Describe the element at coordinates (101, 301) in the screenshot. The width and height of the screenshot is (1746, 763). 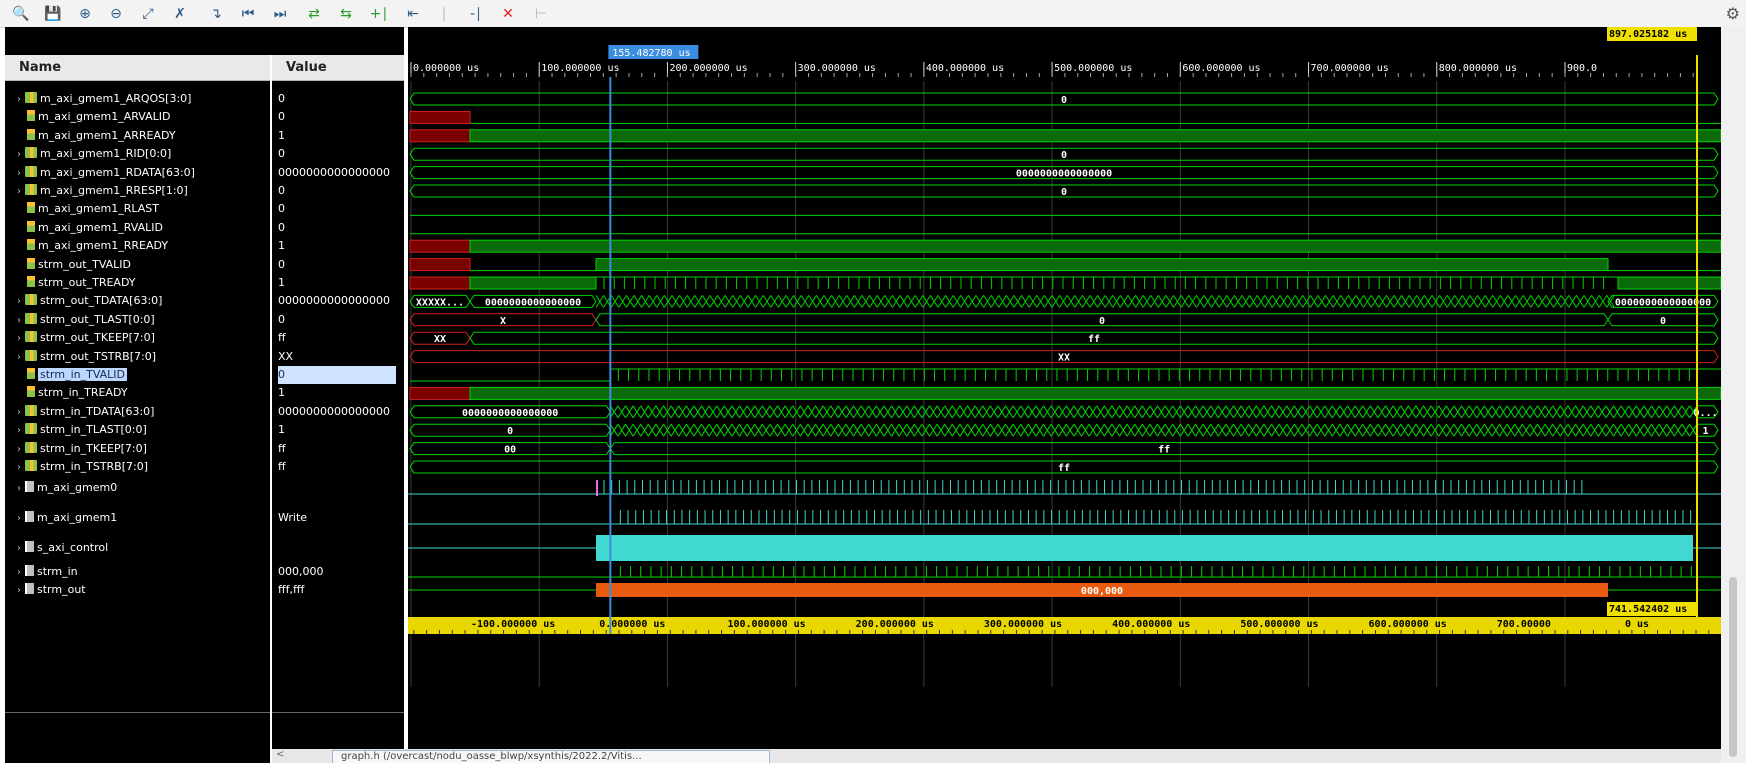
I see `signal-name: strm_out_TDATA[63:0]` at that location.